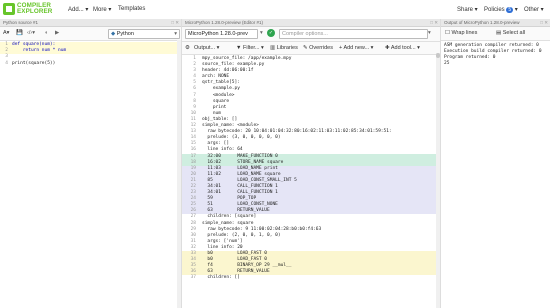 Image resolution: width=550 pixels, height=308 pixels. Describe the element at coordinates (438, 55) in the screenshot. I see `asm-scroll-thumb` at that location.